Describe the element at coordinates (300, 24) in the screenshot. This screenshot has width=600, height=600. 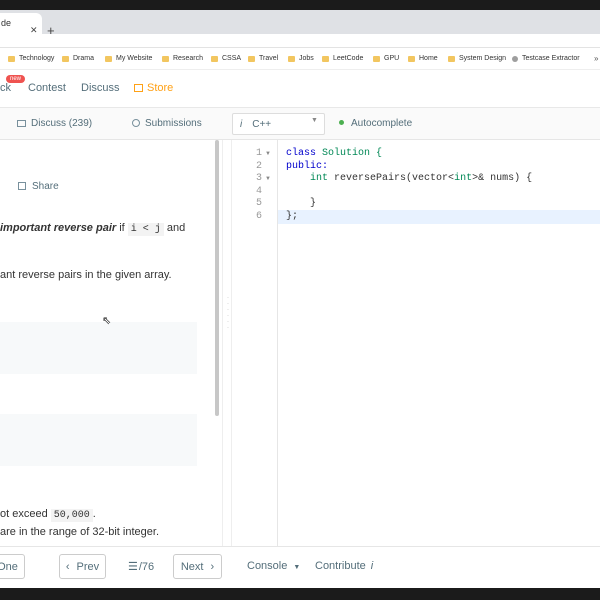
I see `browser-tab-strip: de ✕ +` at that location.